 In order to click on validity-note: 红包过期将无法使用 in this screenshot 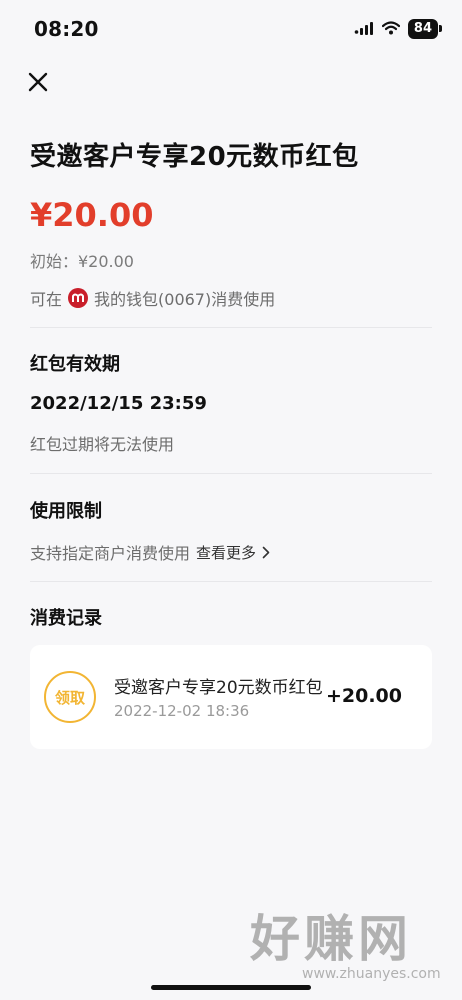, I will do `click(102, 444)`.